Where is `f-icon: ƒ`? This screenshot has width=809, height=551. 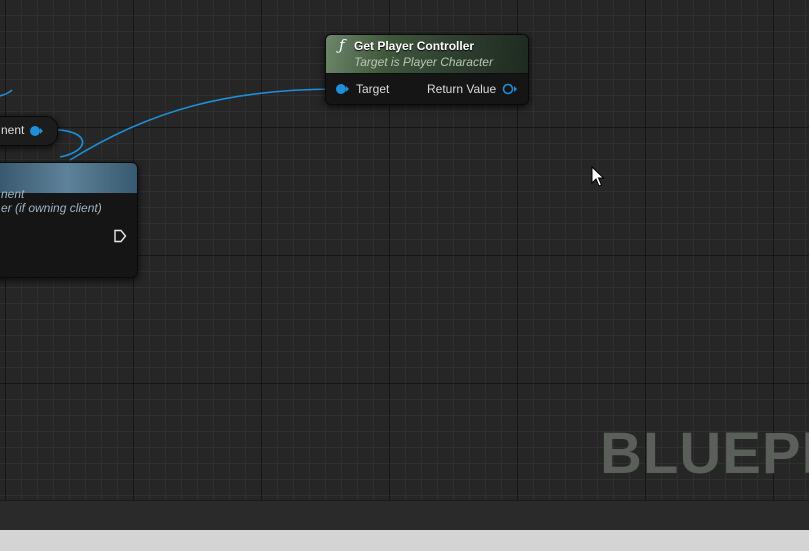
f-icon: ƒ is located at coordinates (342, 45).